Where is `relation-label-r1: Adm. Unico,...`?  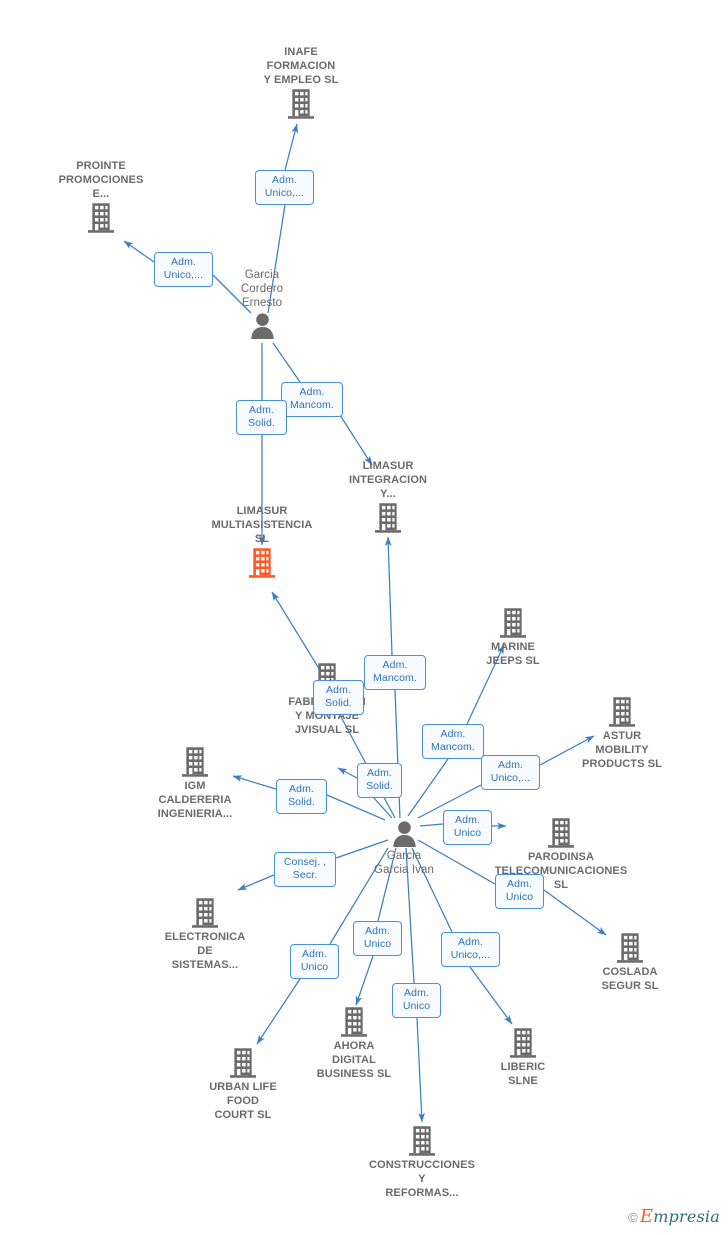 relation-label-r1: Adm. Unico,... is located at coordinates (284, 187).